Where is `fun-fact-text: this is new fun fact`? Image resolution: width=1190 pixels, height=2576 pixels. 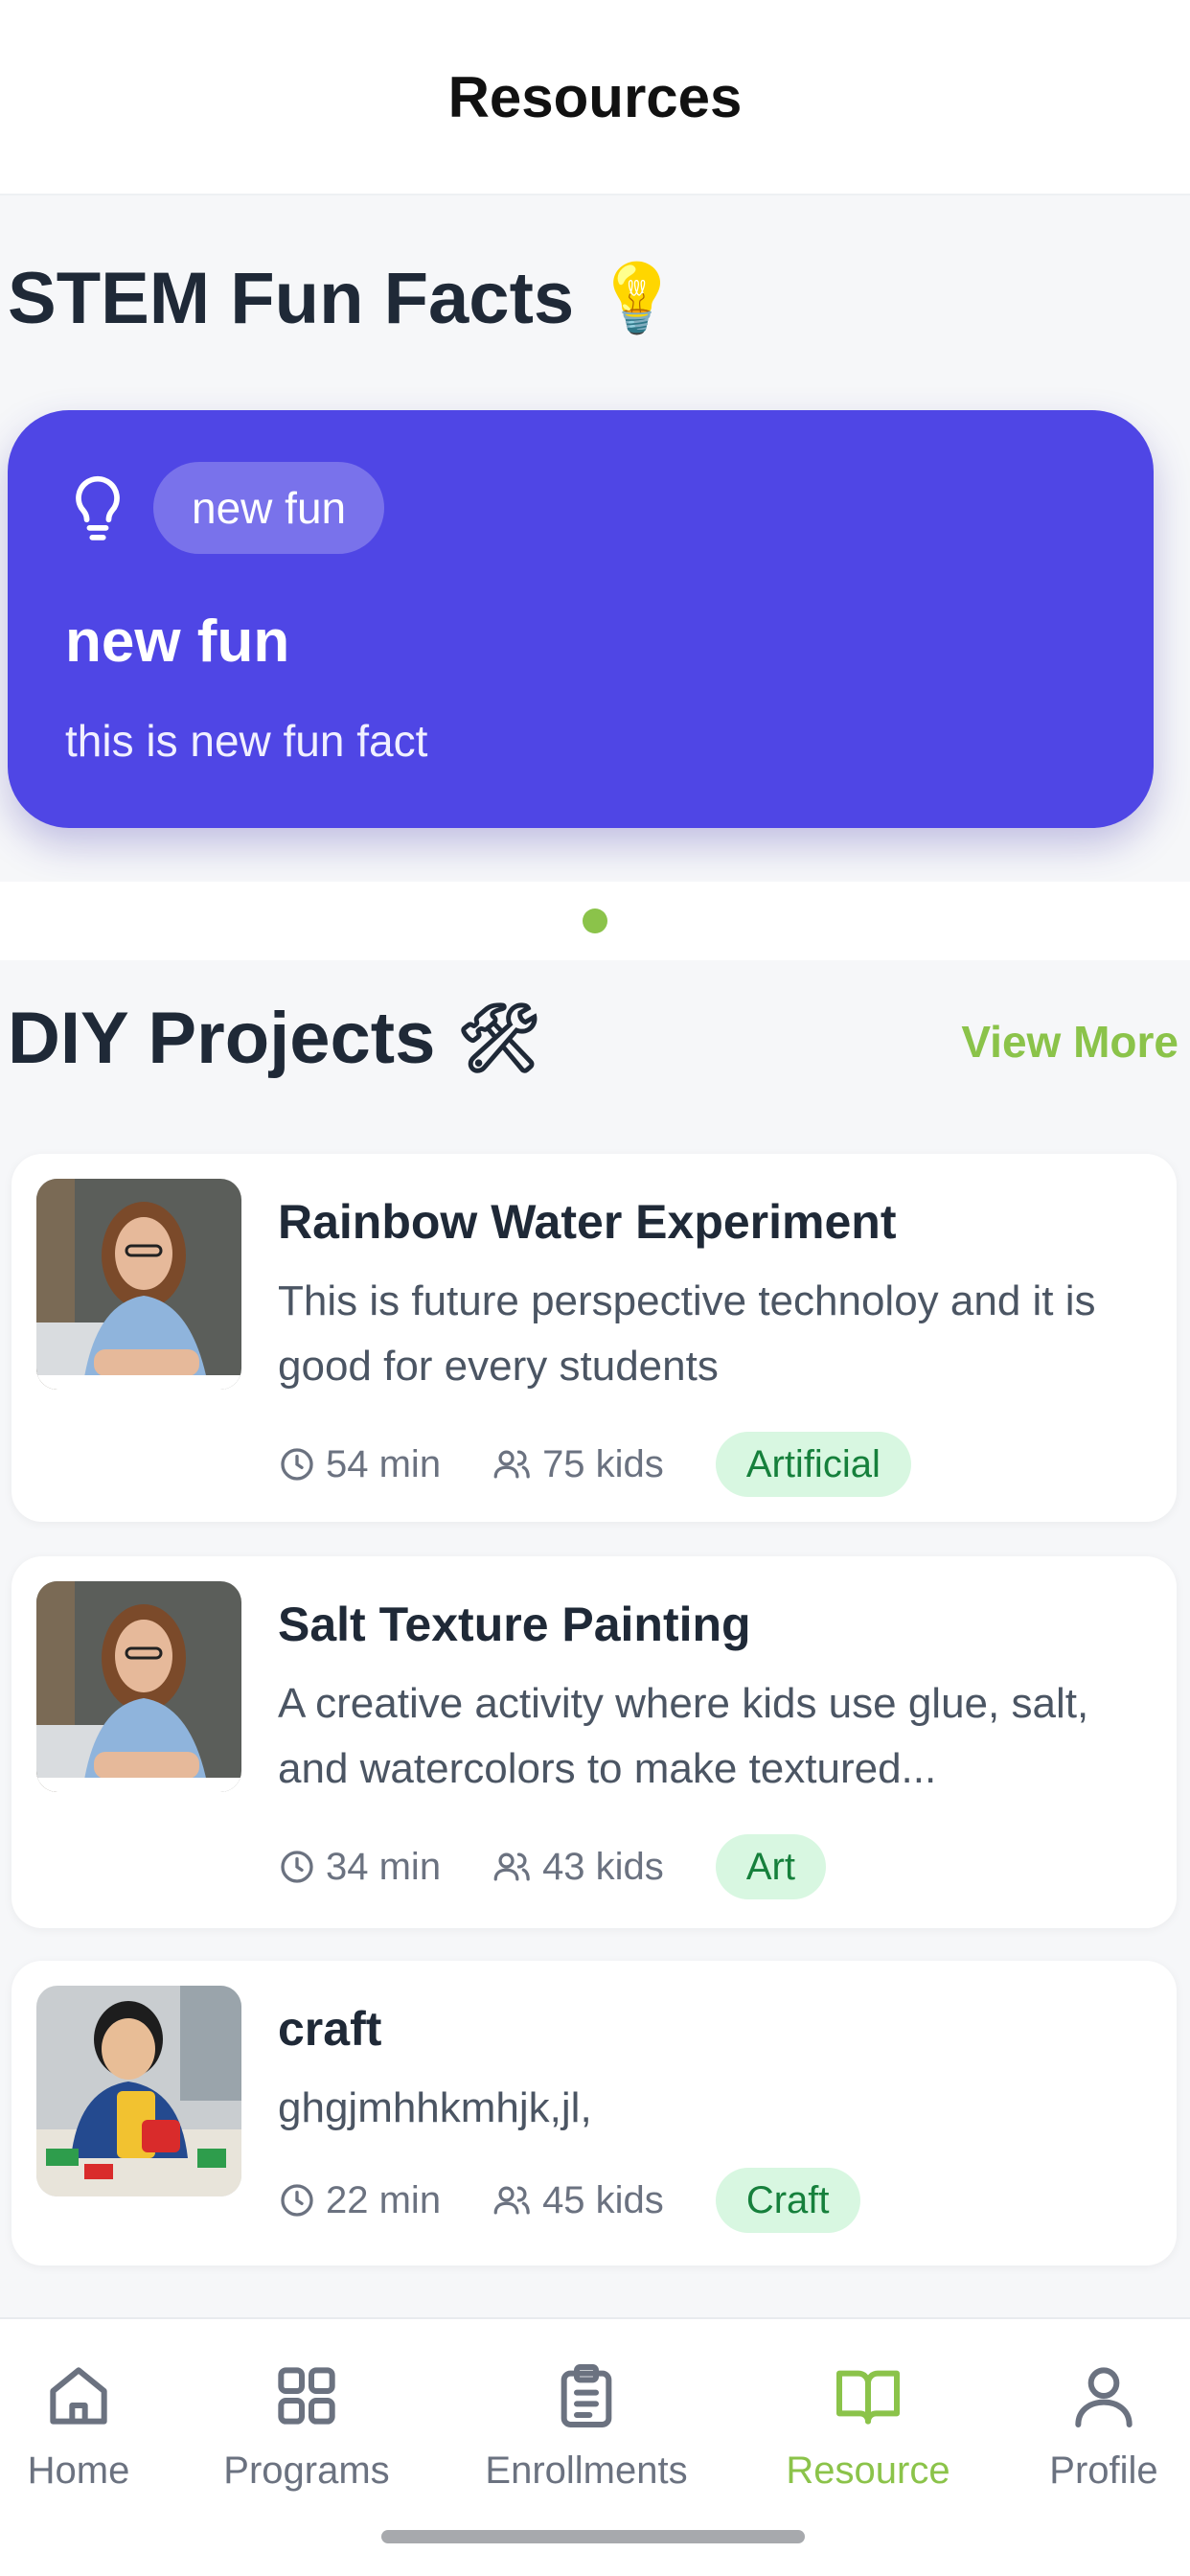 fun-fact-text: this is new fun fact is located at coordinates (247, 741).